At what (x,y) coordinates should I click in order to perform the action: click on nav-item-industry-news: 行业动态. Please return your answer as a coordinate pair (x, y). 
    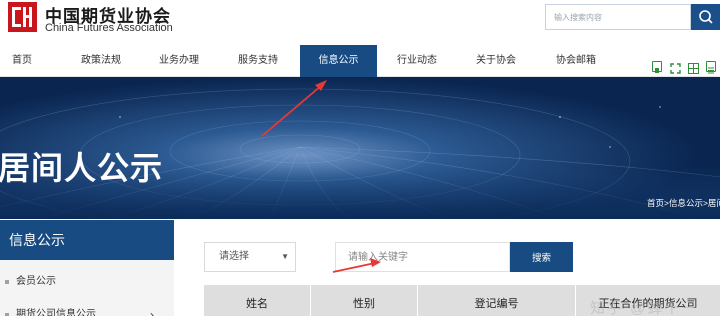
    Looking at the image, I should click on (417, 61).